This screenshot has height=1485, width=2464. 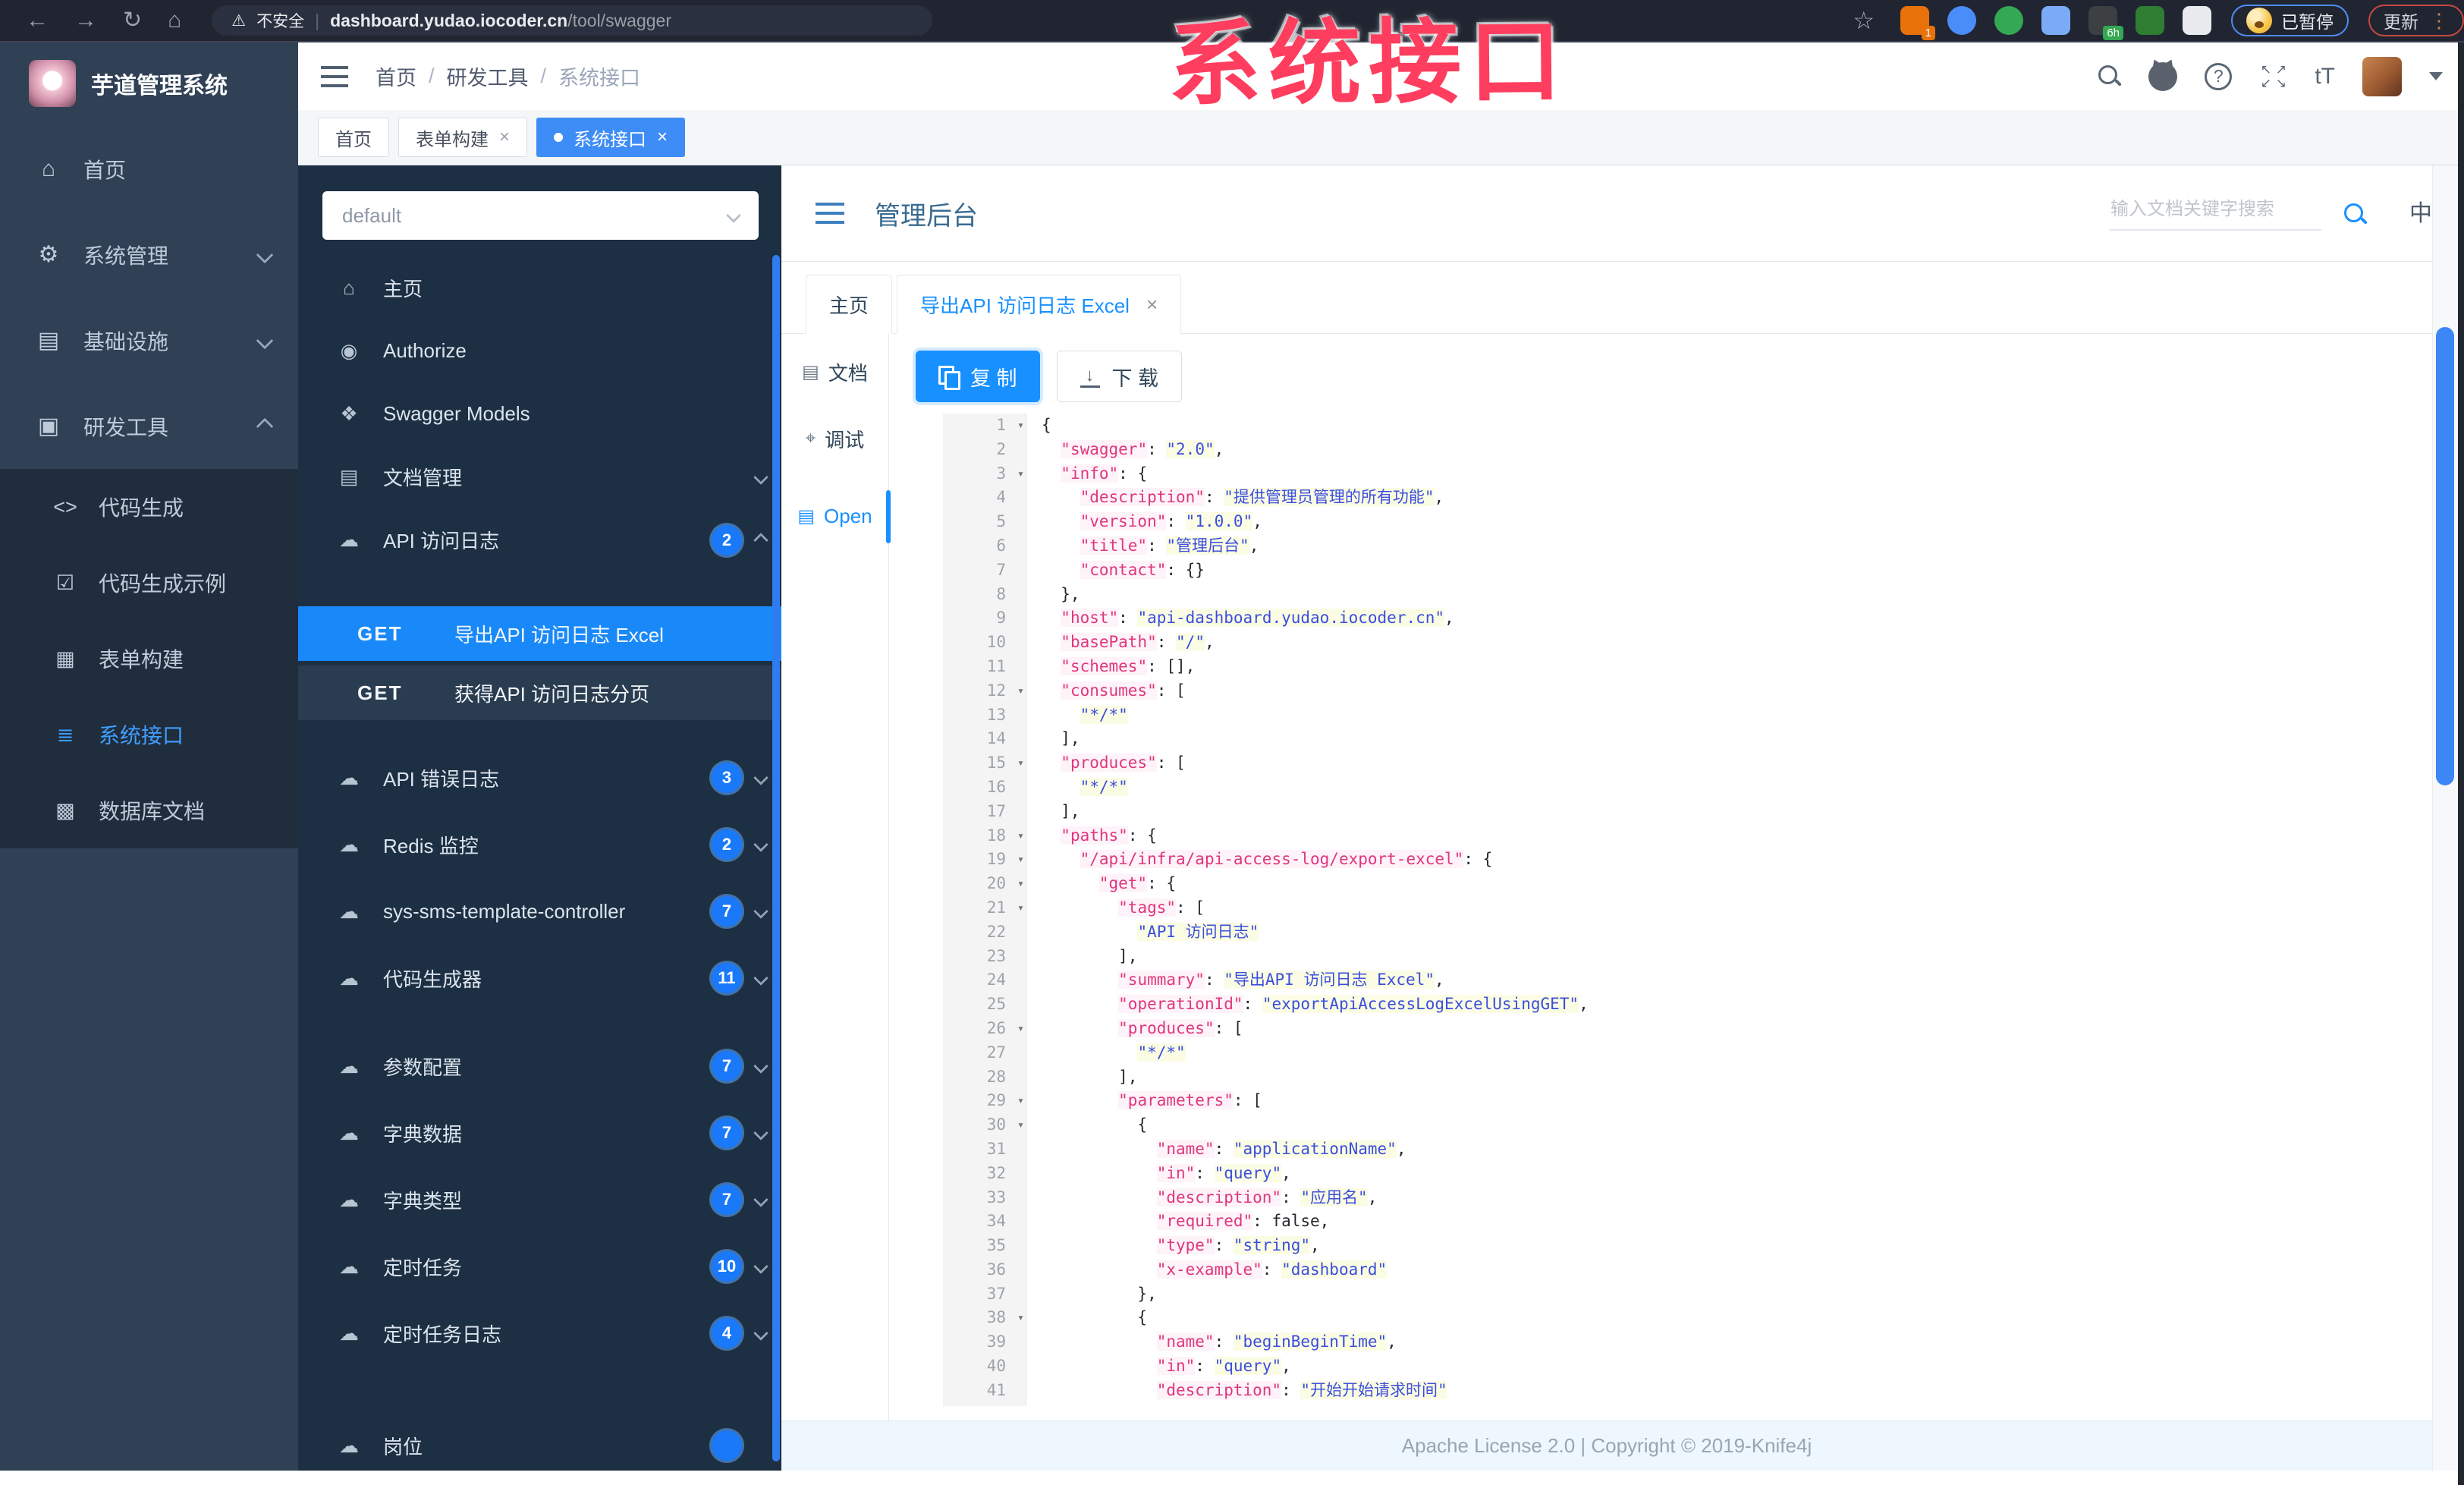 What do you see at coordinates (539, 350) in the screenshot?
I see `api-nav-item-1: ◉ Authorize` at bounding box center [539, 350].